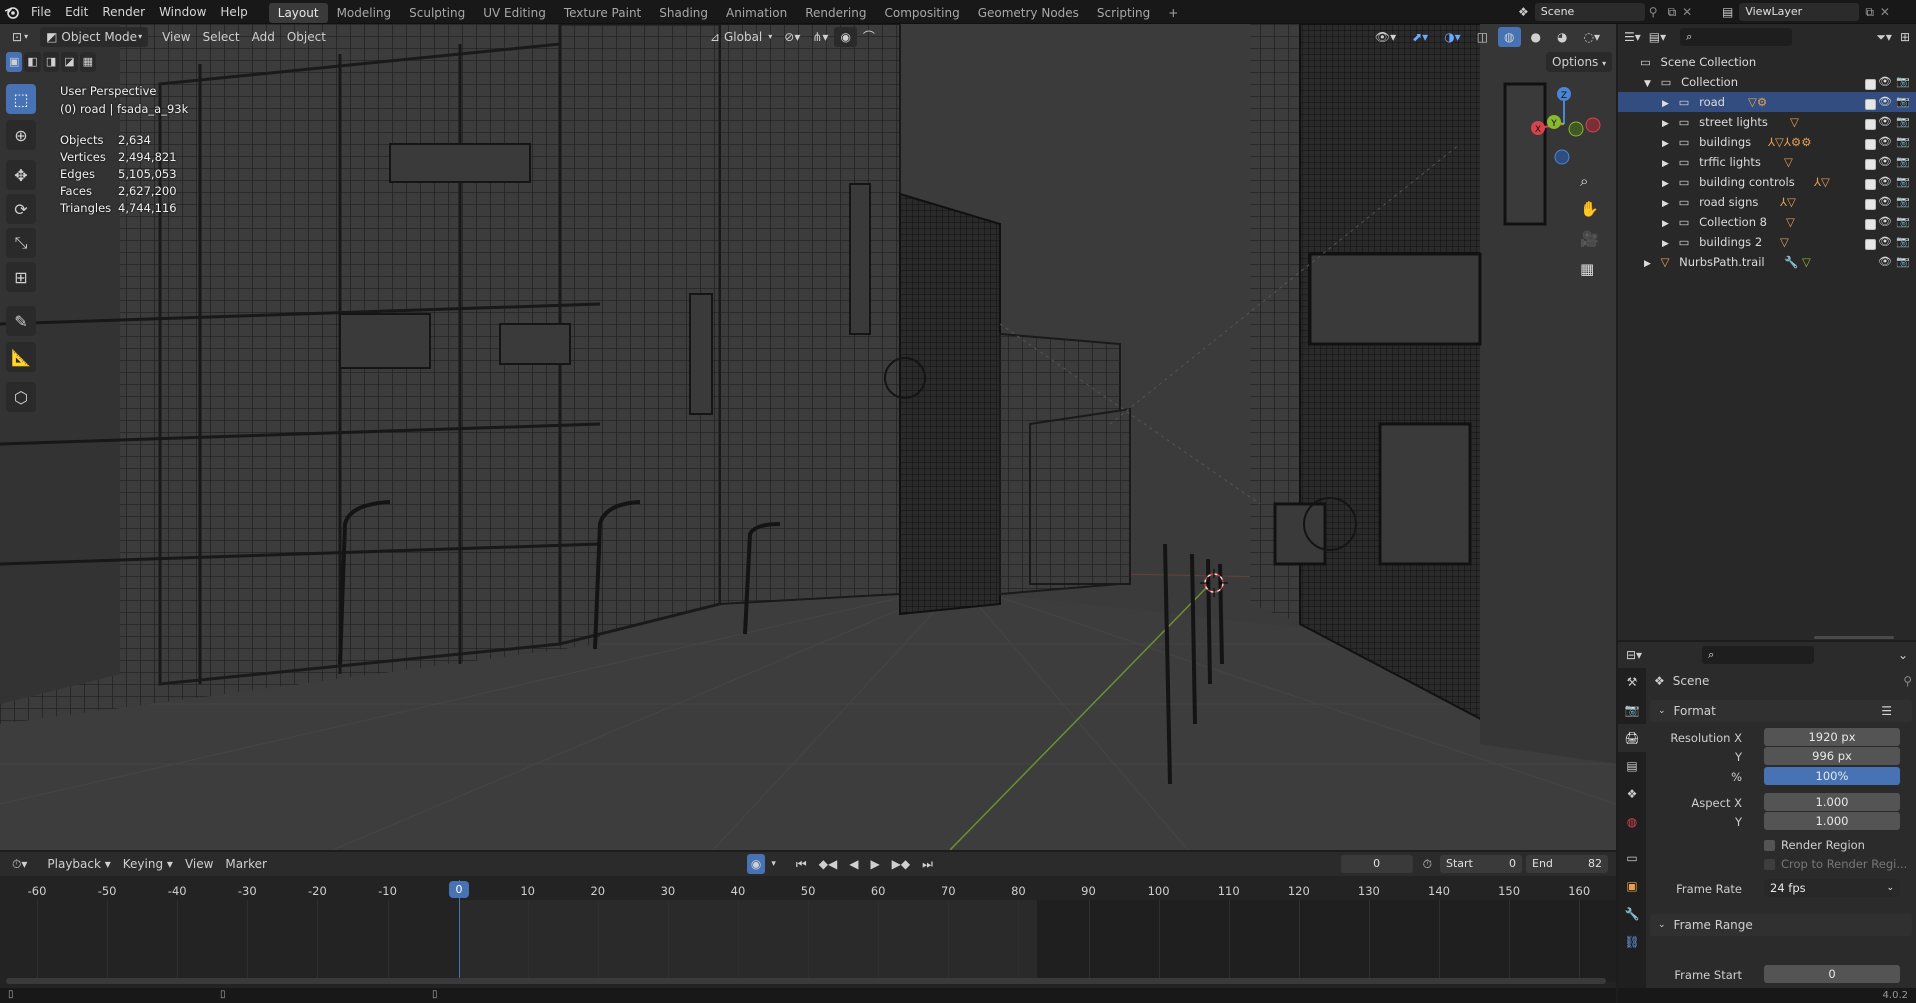  I want to click on jump-start-icon: ⏮, so click(801, 864).